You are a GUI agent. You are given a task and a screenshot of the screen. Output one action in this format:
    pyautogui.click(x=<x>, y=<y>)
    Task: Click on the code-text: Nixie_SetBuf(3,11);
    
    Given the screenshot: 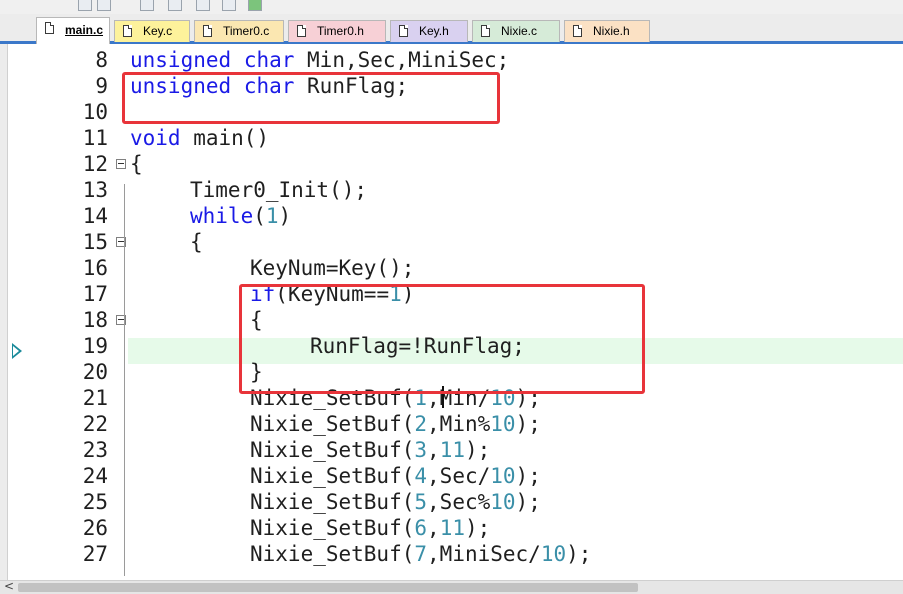 What is the action you would take?
    pyautogui.click(x=370, y=450)
    